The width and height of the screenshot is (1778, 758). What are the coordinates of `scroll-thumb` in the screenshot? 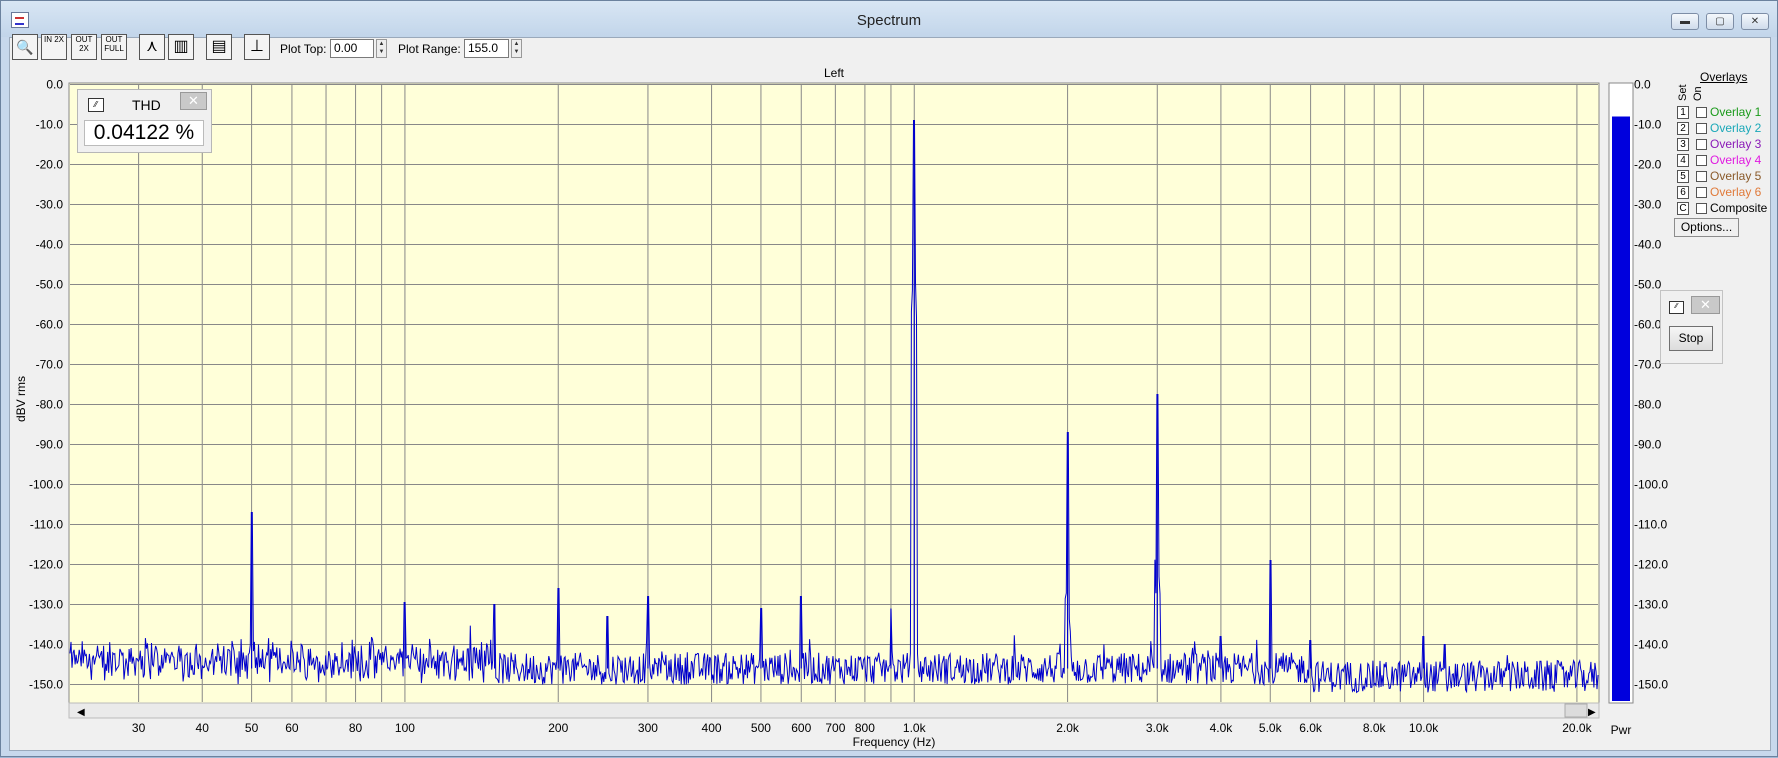 It's located at (1576, 710).